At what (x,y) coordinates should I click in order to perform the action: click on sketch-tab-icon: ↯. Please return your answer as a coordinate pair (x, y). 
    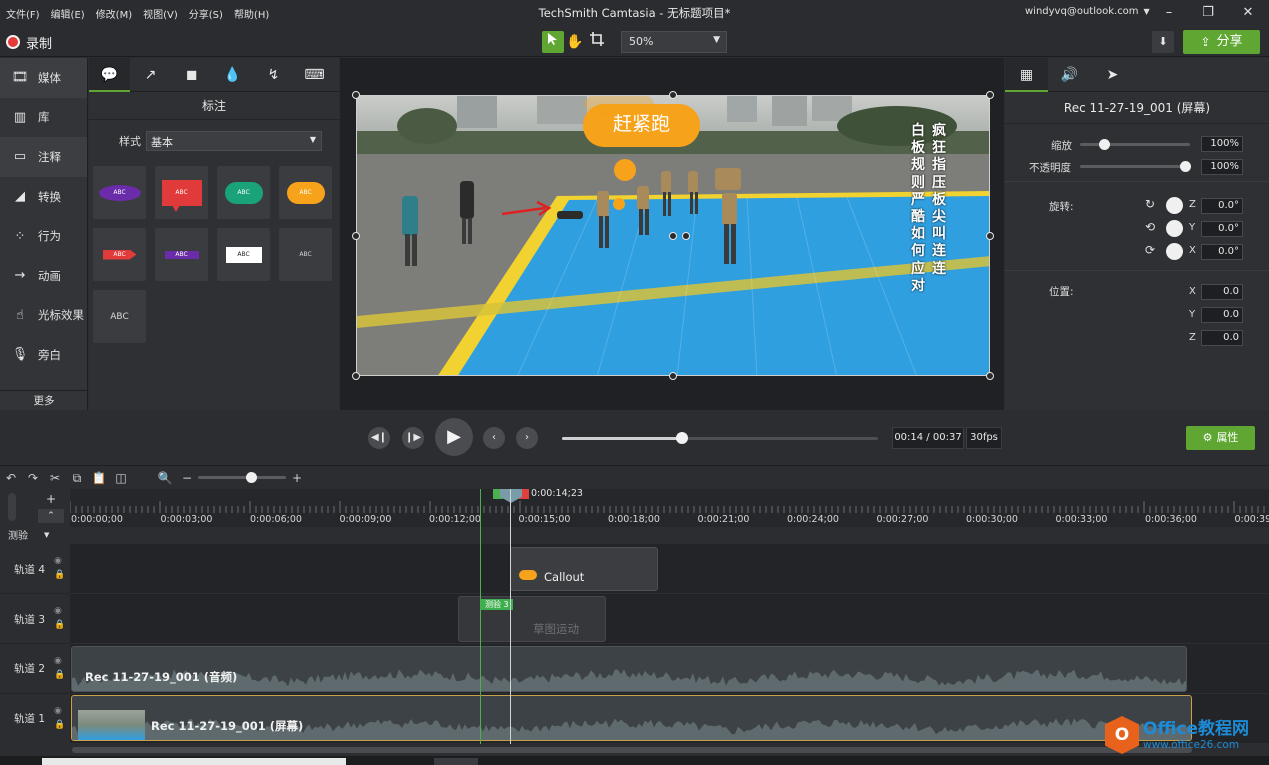
    Looking at the image, I should click on (273, 75).